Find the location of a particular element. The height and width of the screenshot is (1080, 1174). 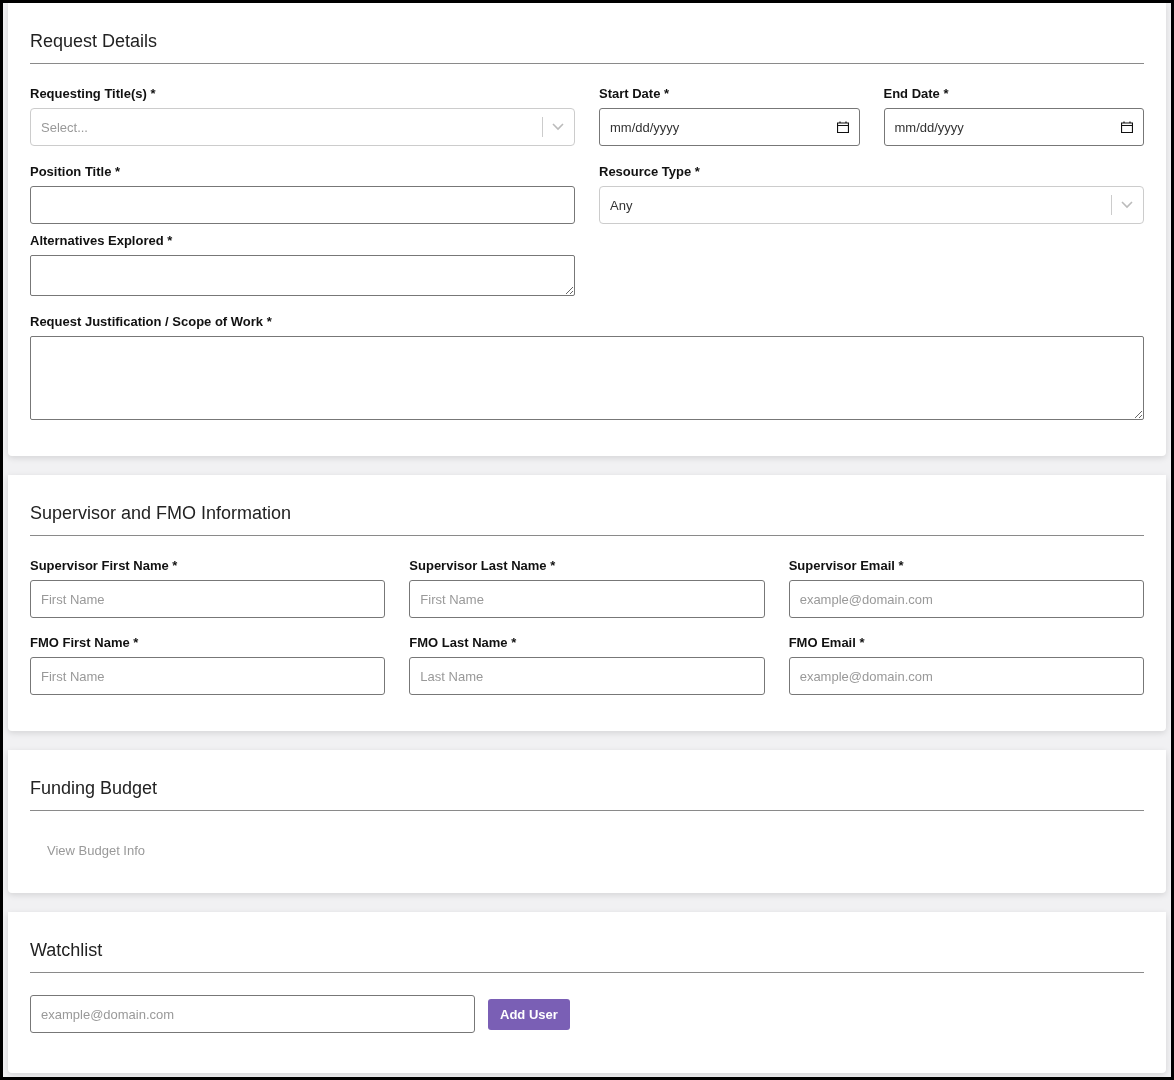

section-title: Funding Budget is located at coordinates (94, 788).